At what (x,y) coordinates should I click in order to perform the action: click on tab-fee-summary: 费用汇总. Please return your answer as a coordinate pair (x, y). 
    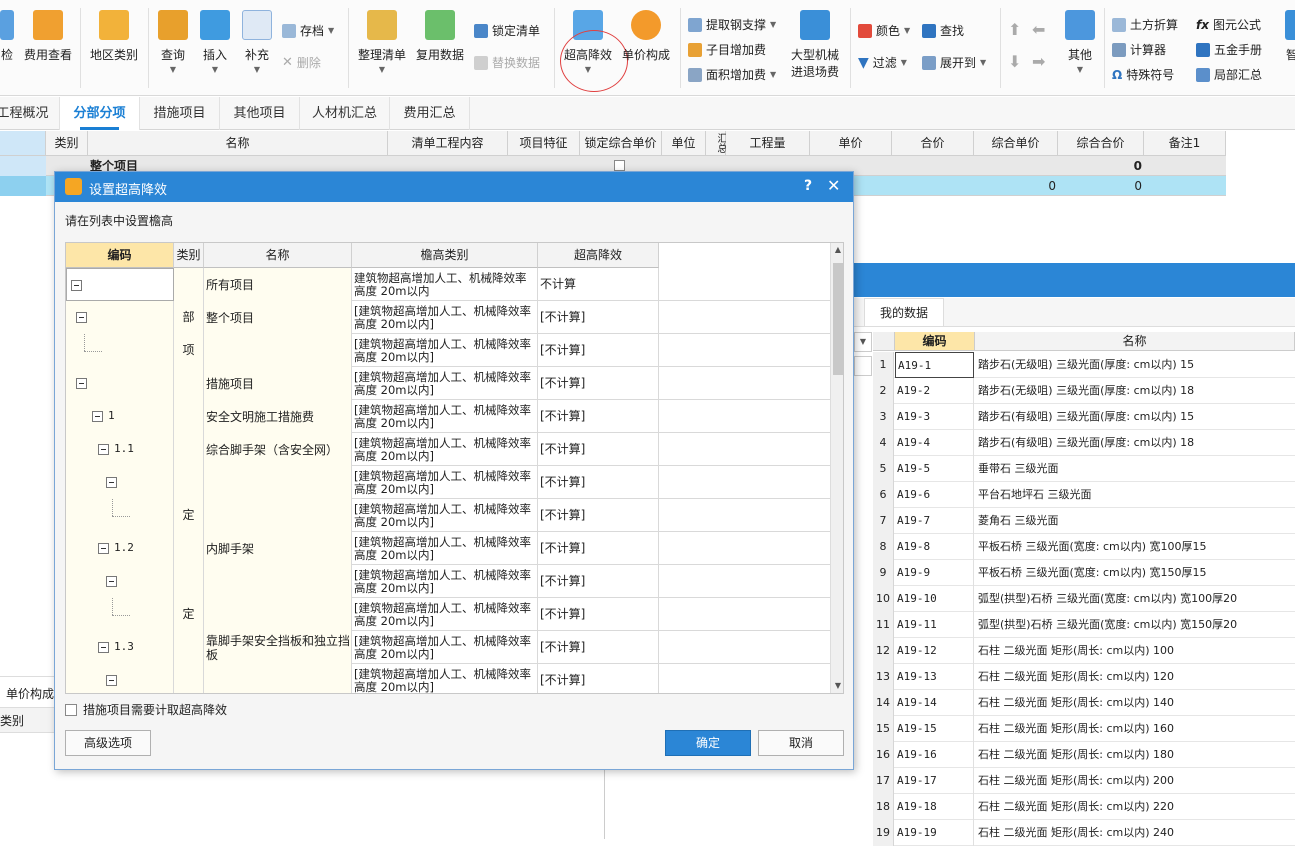
    Looking at the image, I should click on (430, 113).